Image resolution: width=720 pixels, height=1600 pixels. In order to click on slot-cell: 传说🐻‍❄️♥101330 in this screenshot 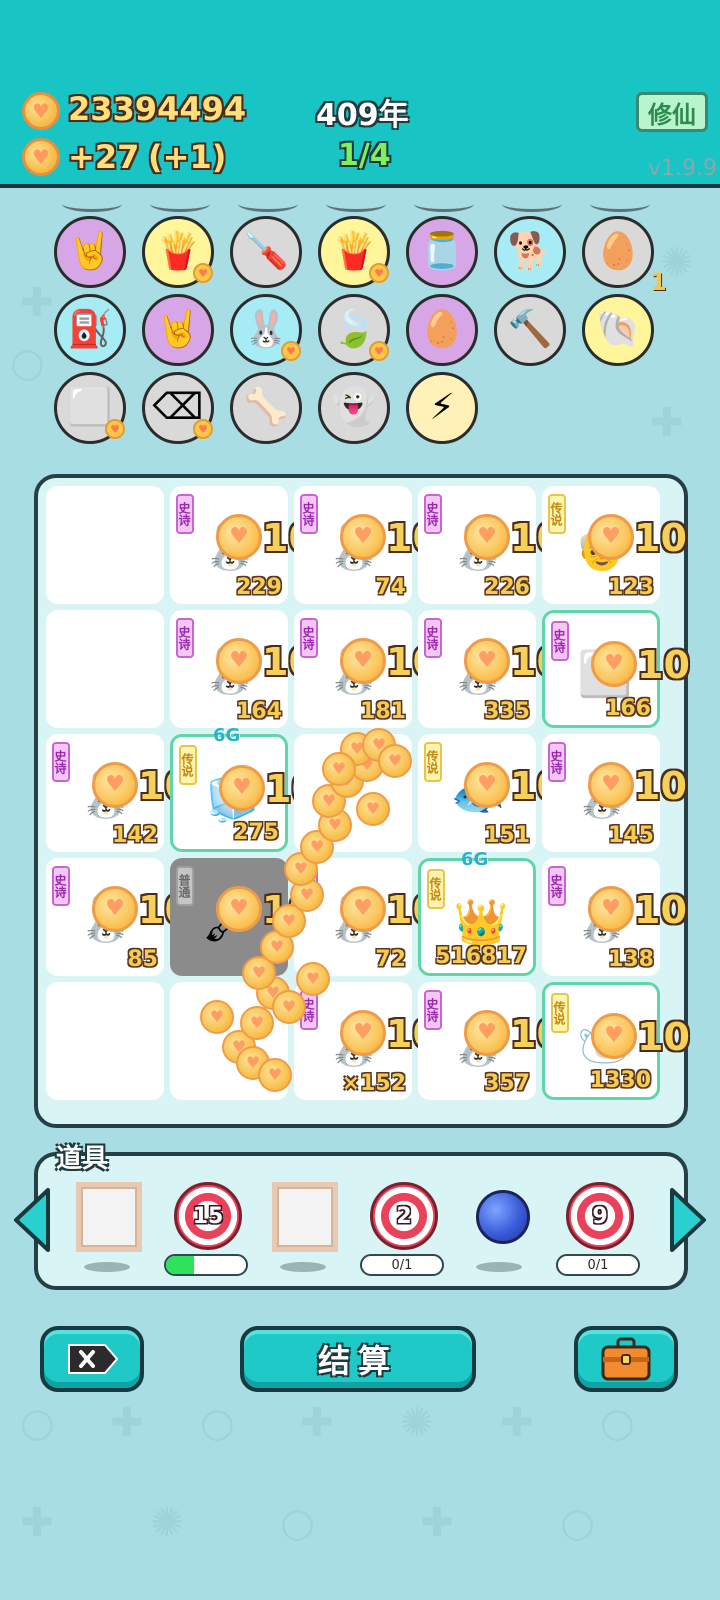, I will do `click(616, 1041)`.